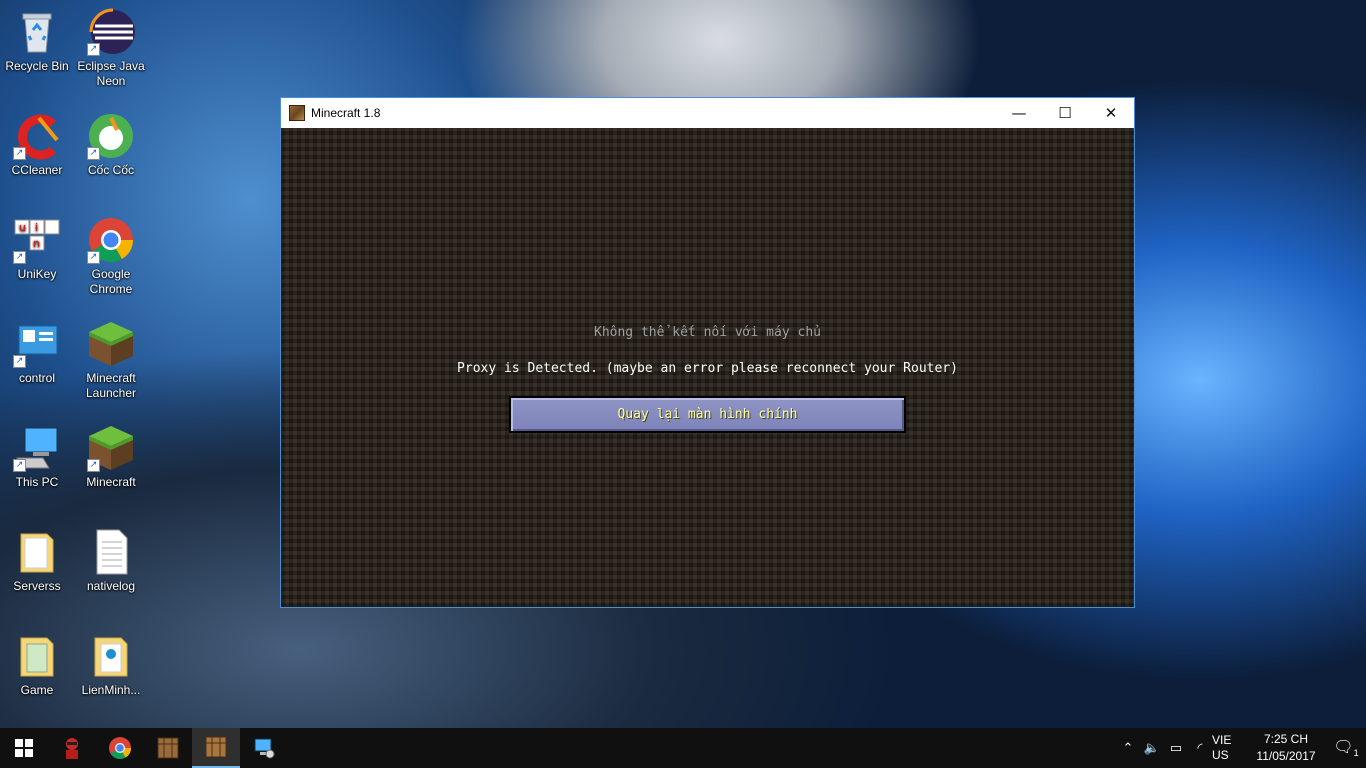 Image resolution: width=1366 pixels, height=768 pixels. What do you see at coordinates (37, 344) in the screenshot?
I see `control-panel-icon: ↗` at bounding box center [37, 344].